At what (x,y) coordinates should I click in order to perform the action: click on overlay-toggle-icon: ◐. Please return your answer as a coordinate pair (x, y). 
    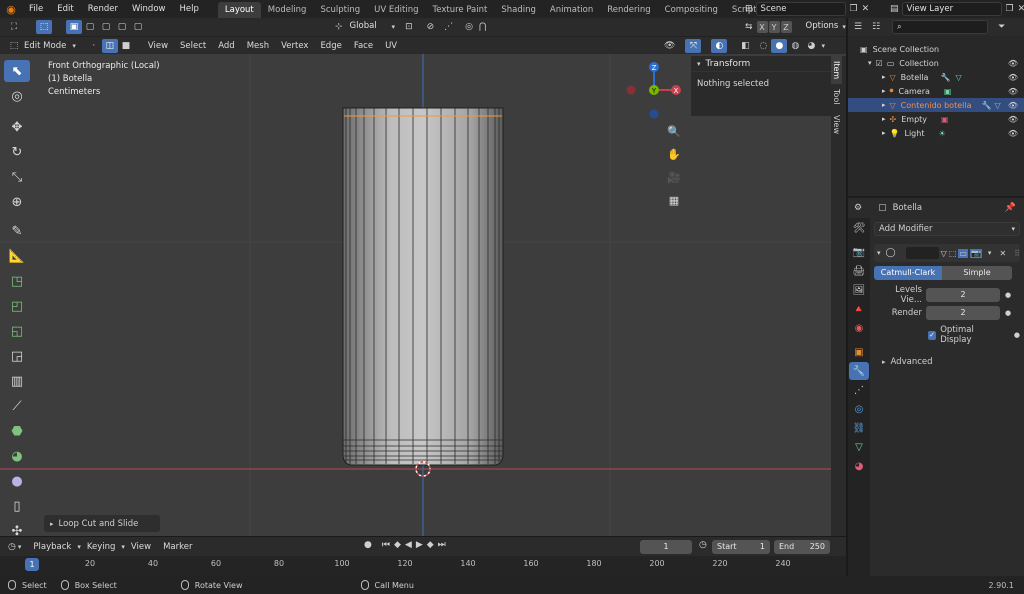
    Looking at the image, I should click on (719, 46).